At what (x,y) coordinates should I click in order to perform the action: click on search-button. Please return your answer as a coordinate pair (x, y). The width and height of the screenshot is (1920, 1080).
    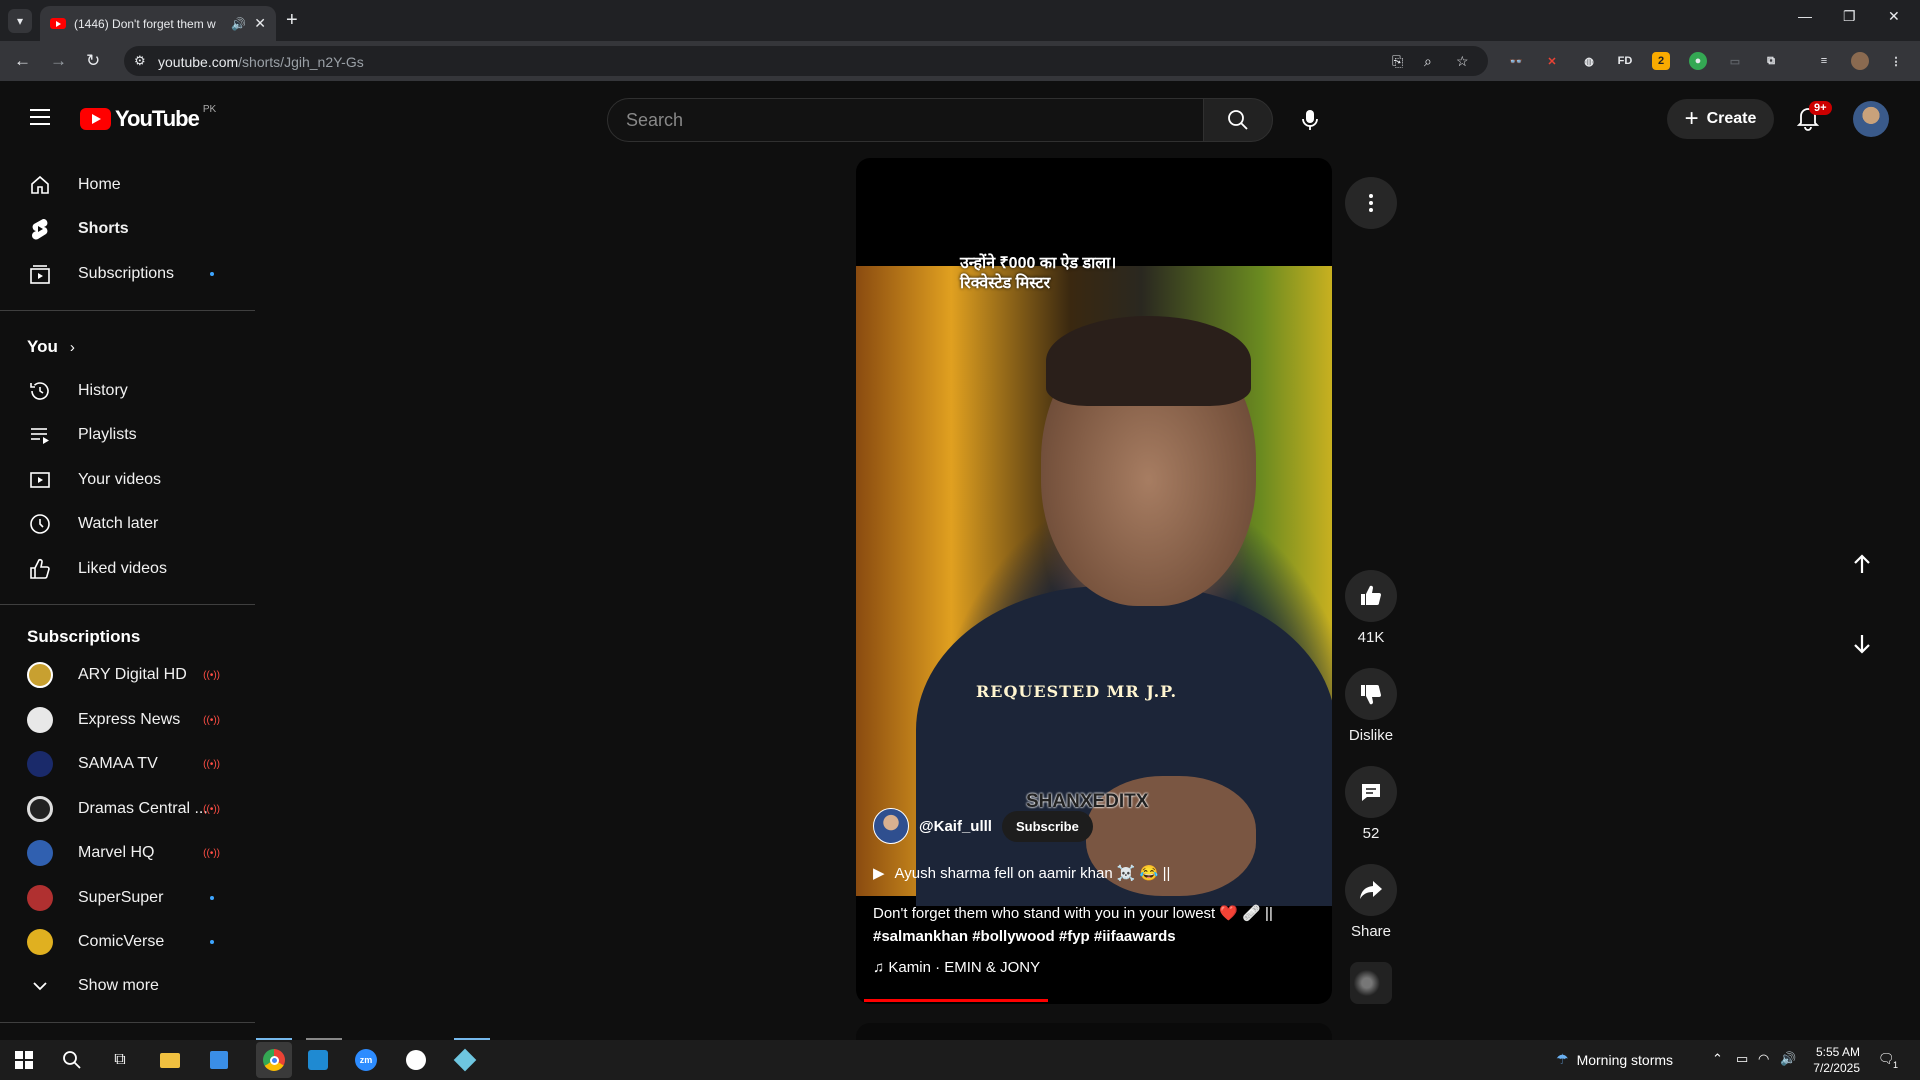
    Looking at the image, I should click on (1238, 120).